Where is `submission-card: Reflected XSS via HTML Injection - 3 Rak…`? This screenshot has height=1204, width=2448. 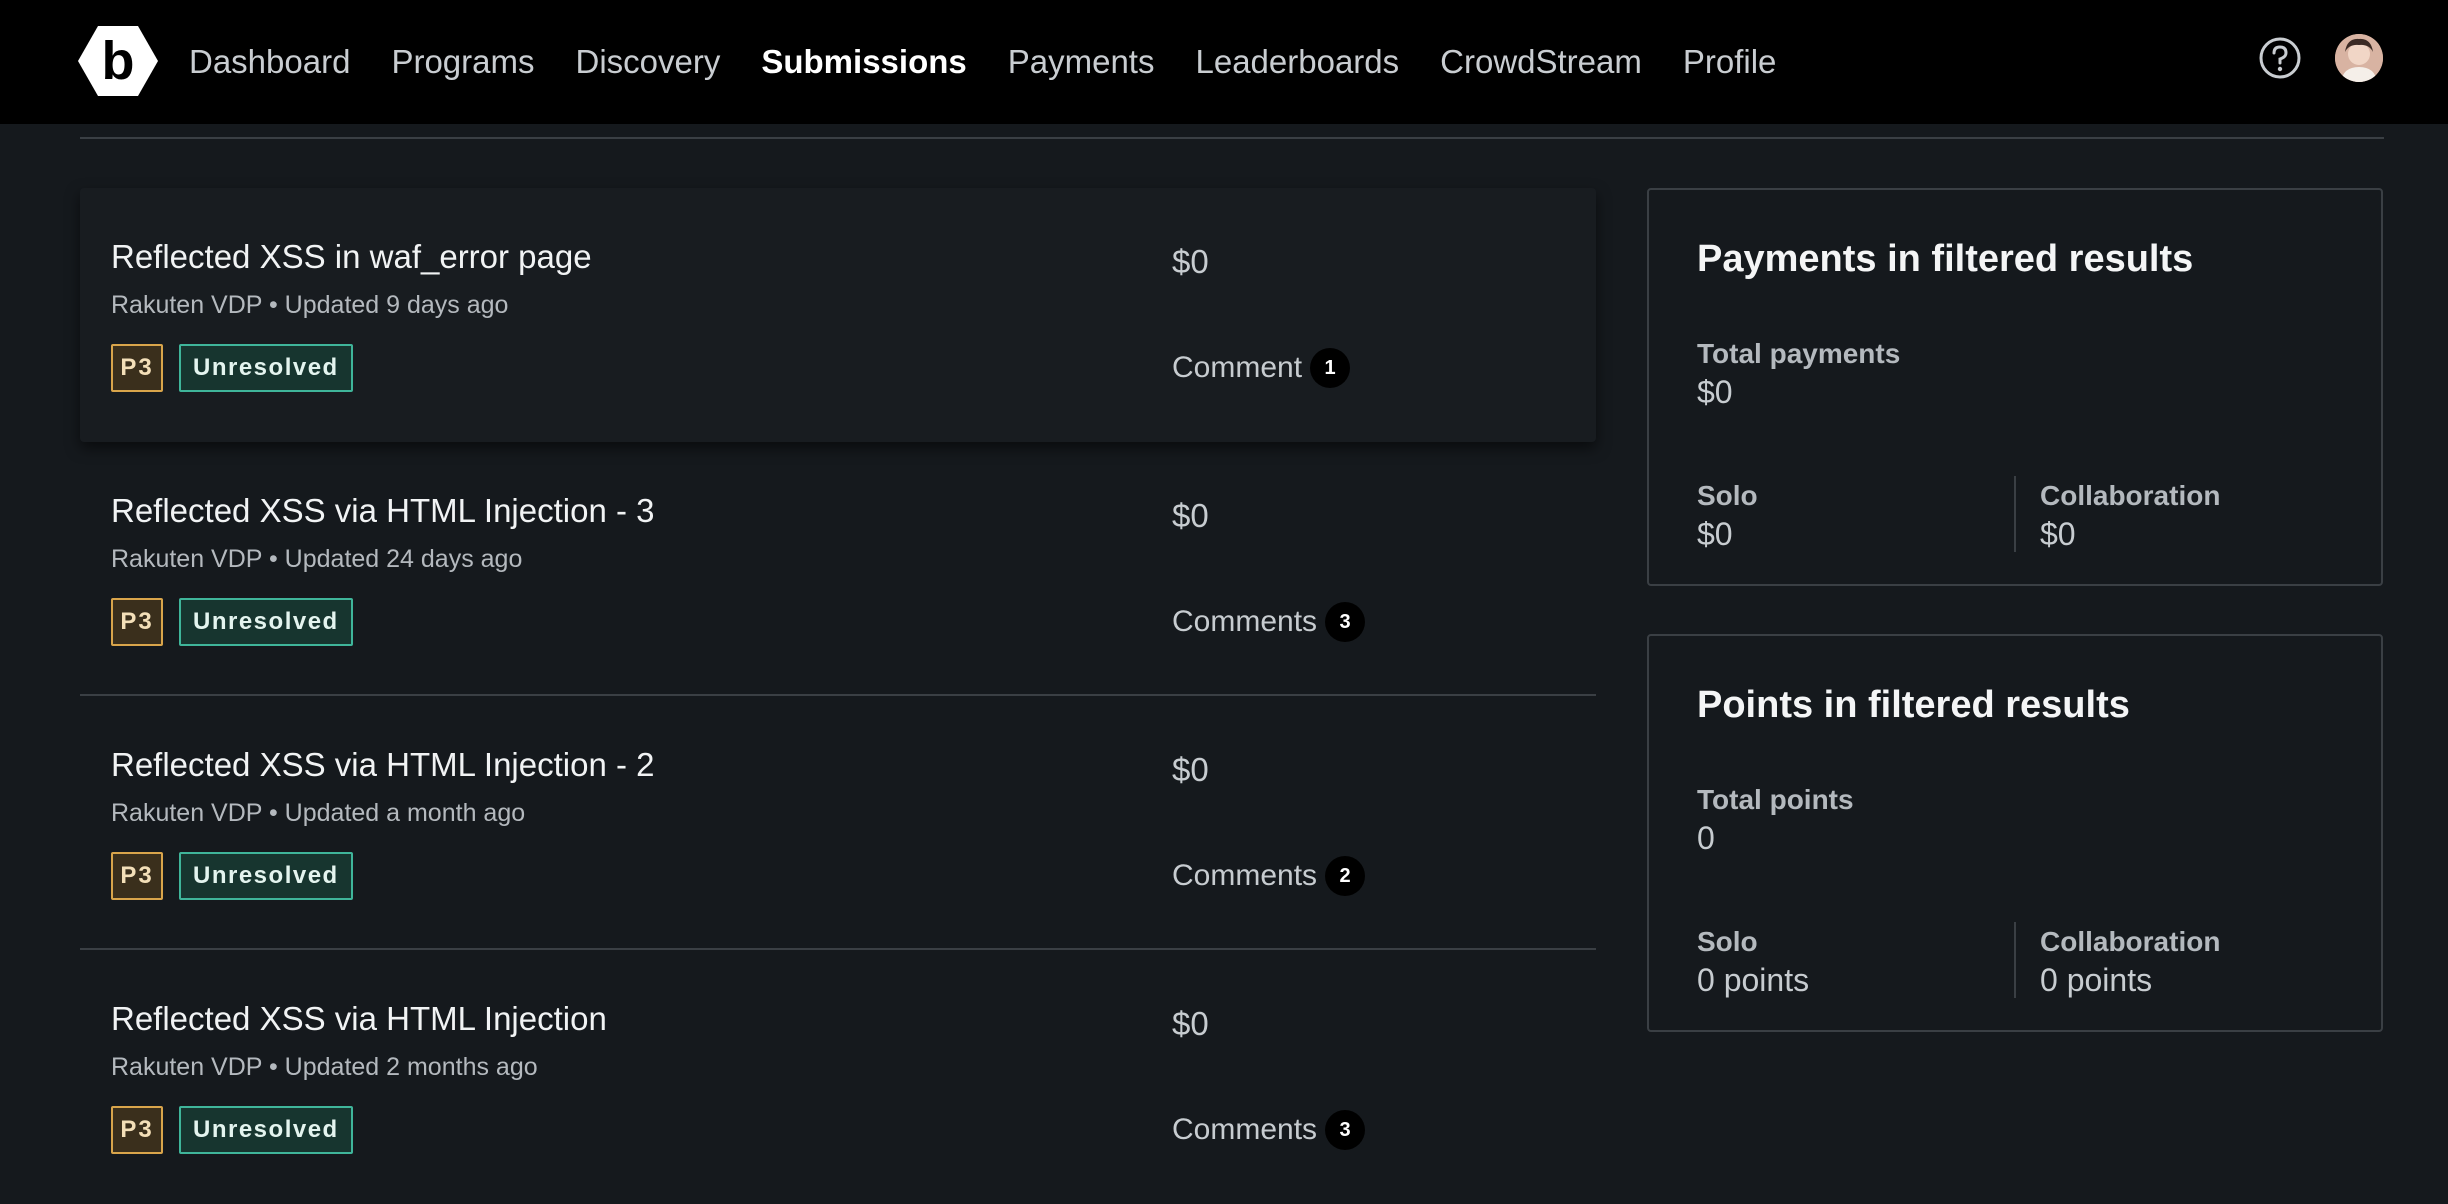 submission-card: Reflected XSS via HTML Injection - 3 Rak… is located at coordinates (838, 569).